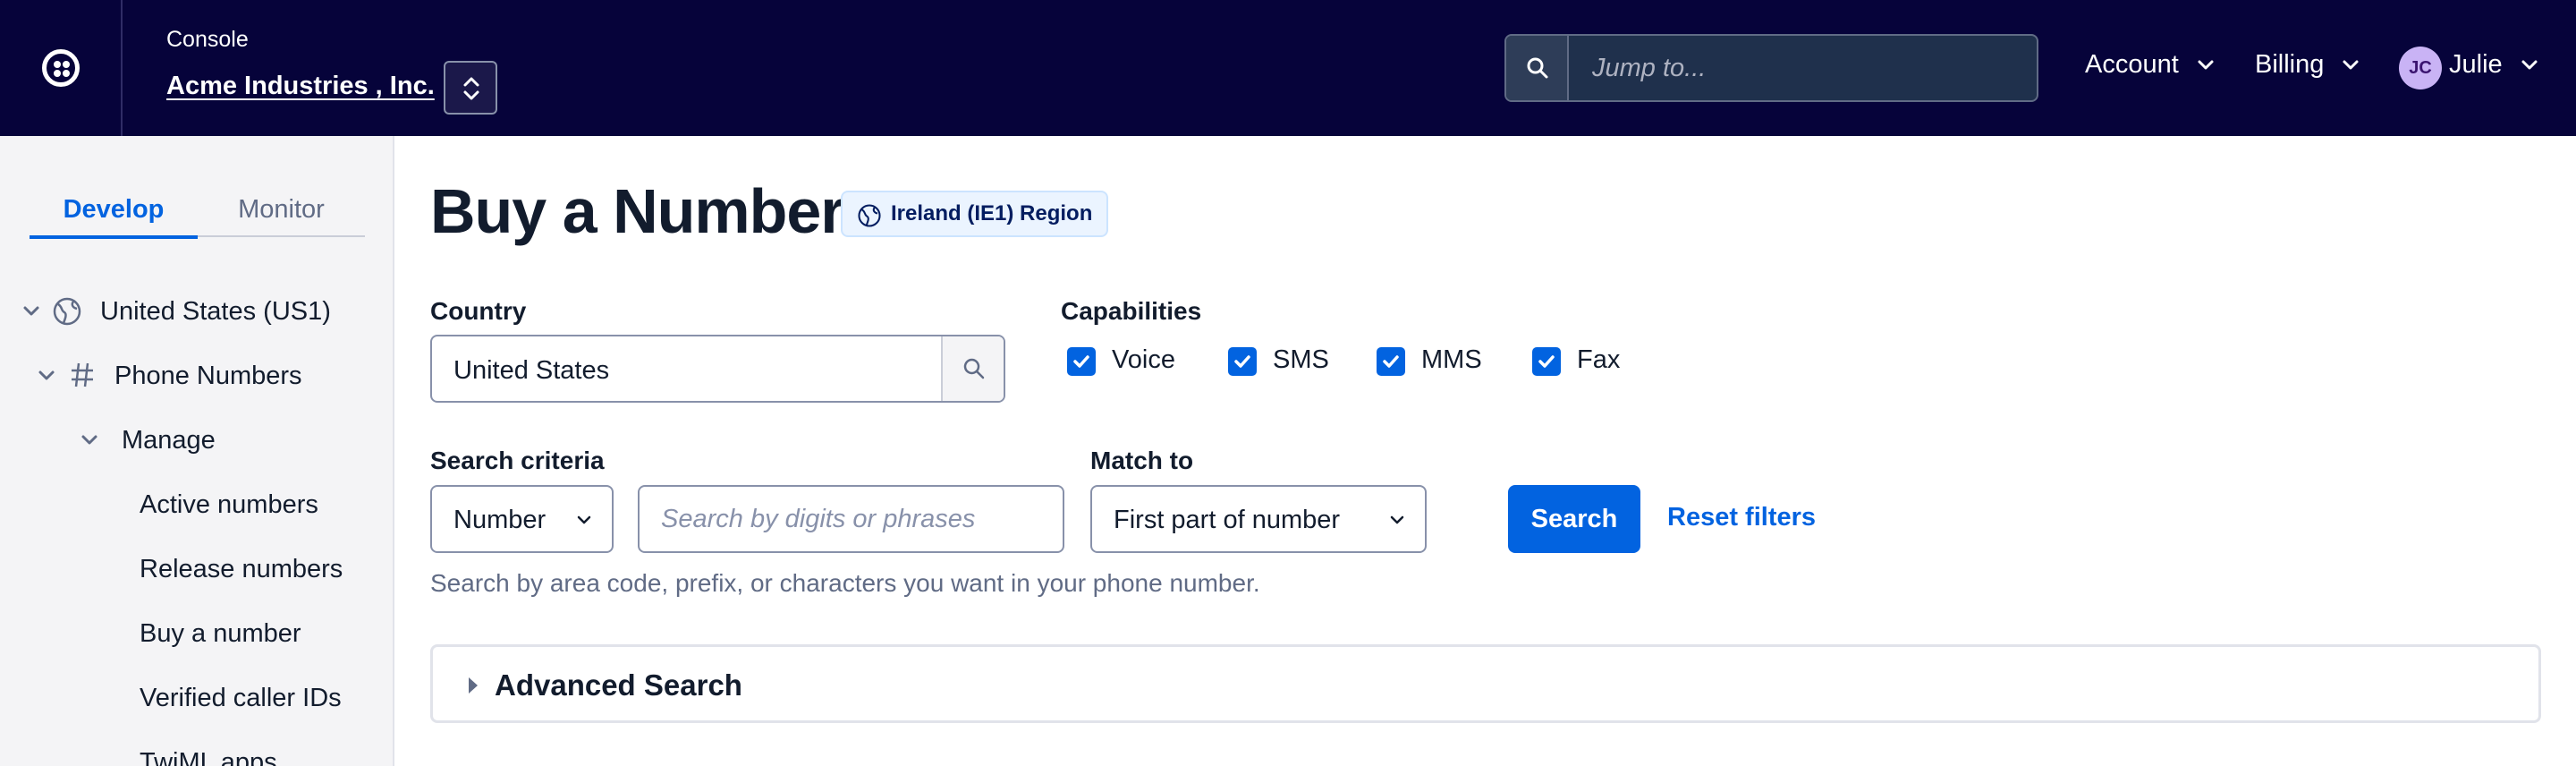  Describe the element at coordinates (1485, 683) in the screenshot. I see `advanced-search-disclosure: Advanced Search` at that location.